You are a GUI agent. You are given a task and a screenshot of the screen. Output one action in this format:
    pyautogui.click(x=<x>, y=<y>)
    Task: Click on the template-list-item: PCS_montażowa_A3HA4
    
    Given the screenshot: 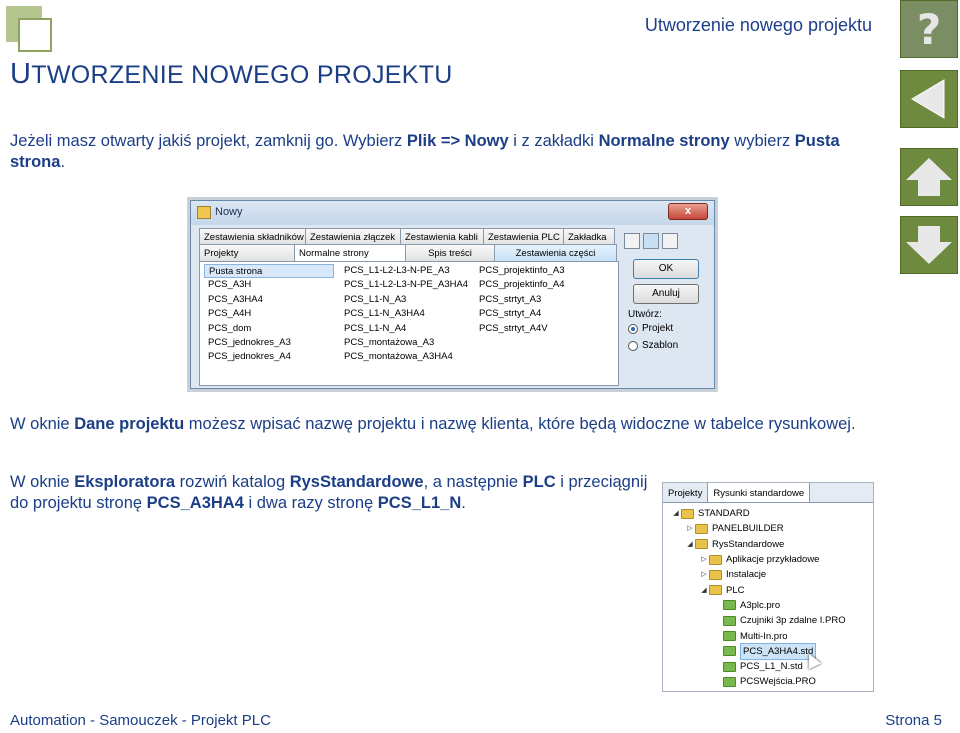 What is the action you would take?
    pyautogui.click(x=404, y=357)
    